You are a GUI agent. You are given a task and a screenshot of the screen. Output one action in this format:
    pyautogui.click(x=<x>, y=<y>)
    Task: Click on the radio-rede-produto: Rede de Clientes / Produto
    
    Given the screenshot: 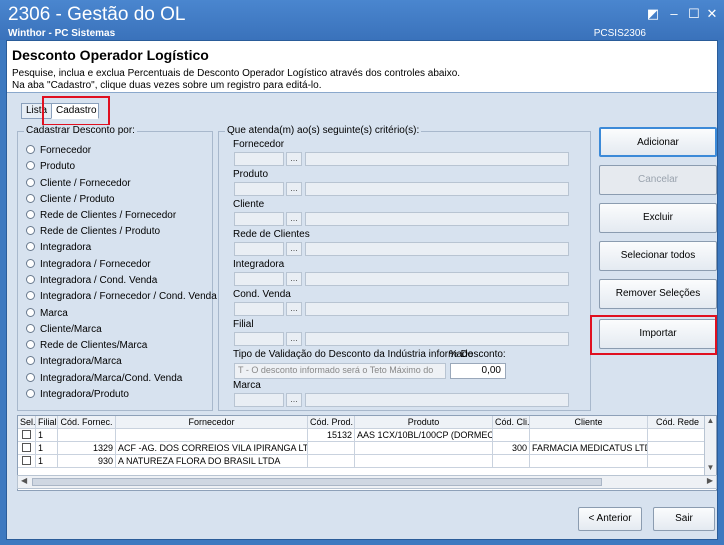 What is the action you would take?
    pyautogui.click(x=93, y=233)
    